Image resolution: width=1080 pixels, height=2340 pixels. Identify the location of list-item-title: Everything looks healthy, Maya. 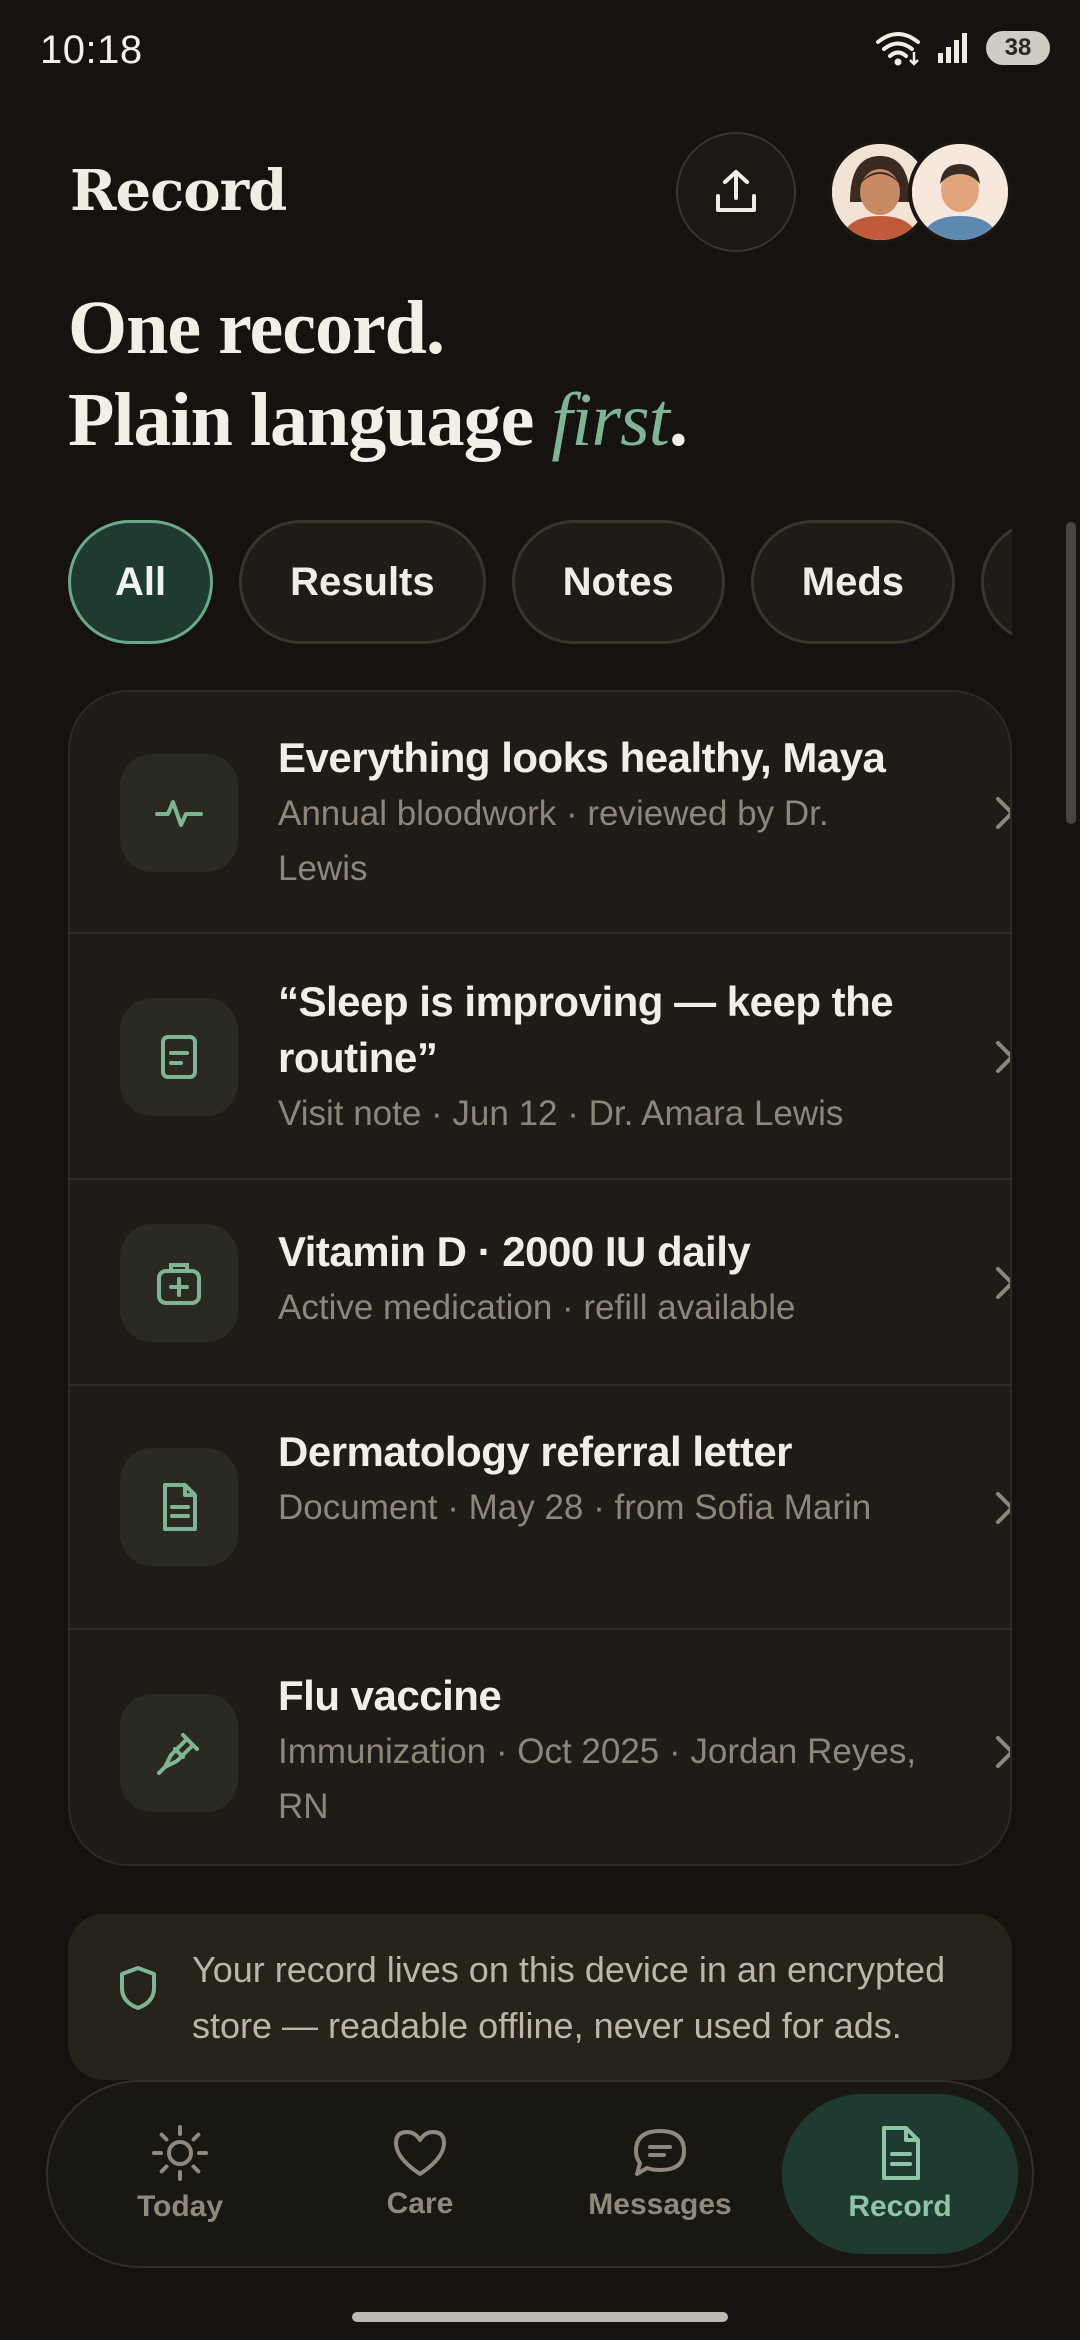
(582, 757).